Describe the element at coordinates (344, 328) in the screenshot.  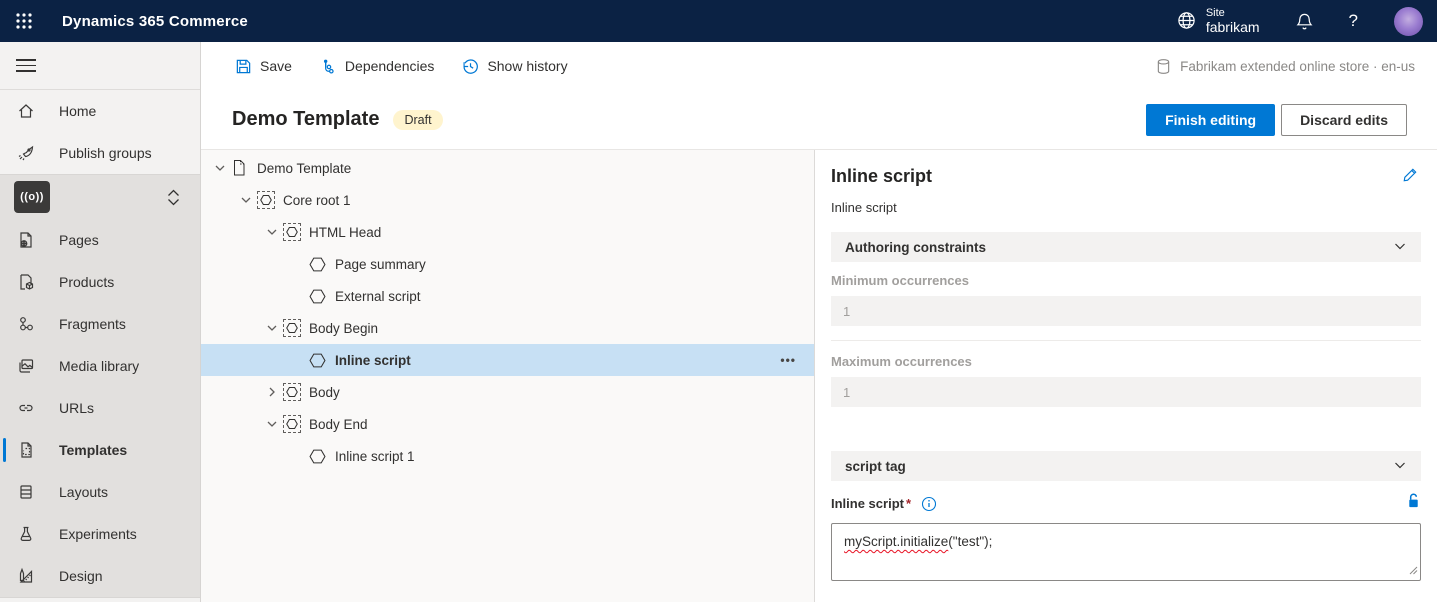
I see `tree-node-label: Body Begin` at that location.